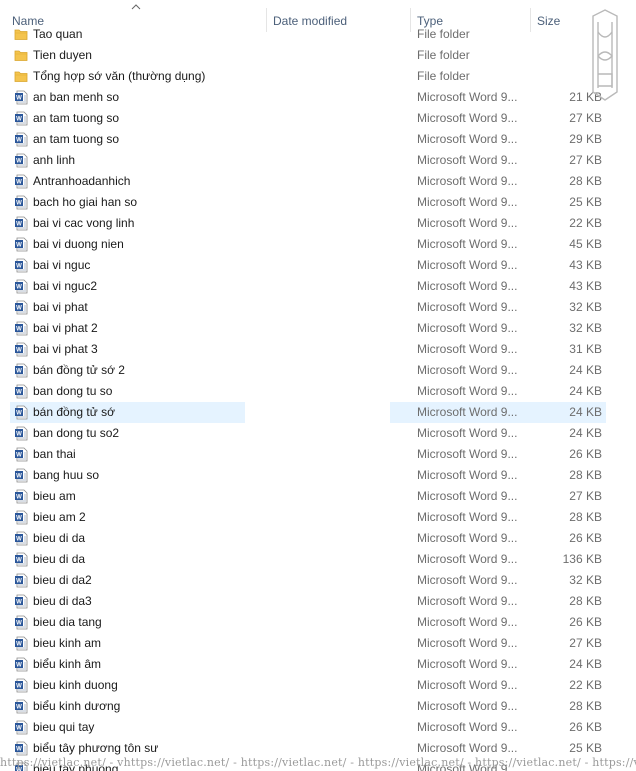  Describe the element at coordinates (585, 580) in the screenshot. I see `file-size-label: 32 KB` at that location.